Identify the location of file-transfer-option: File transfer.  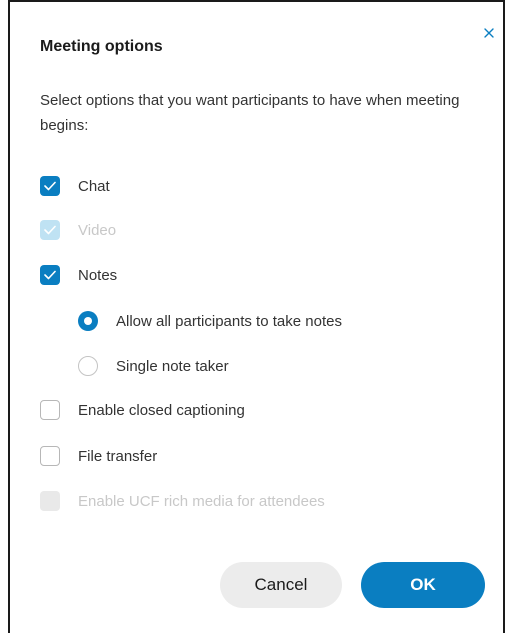
(98, 456).